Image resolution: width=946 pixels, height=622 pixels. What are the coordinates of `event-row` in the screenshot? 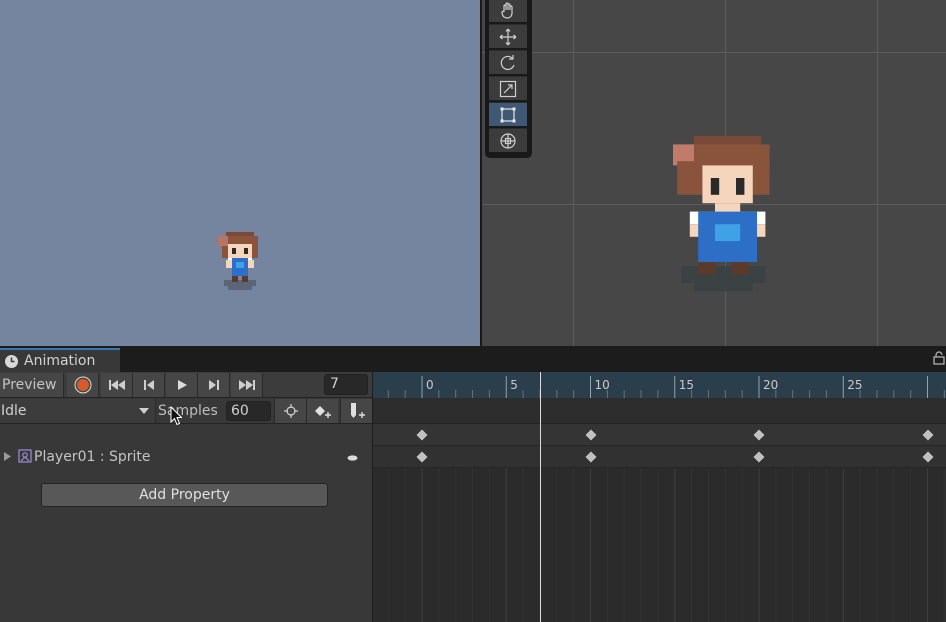 It's located at (659, 411).